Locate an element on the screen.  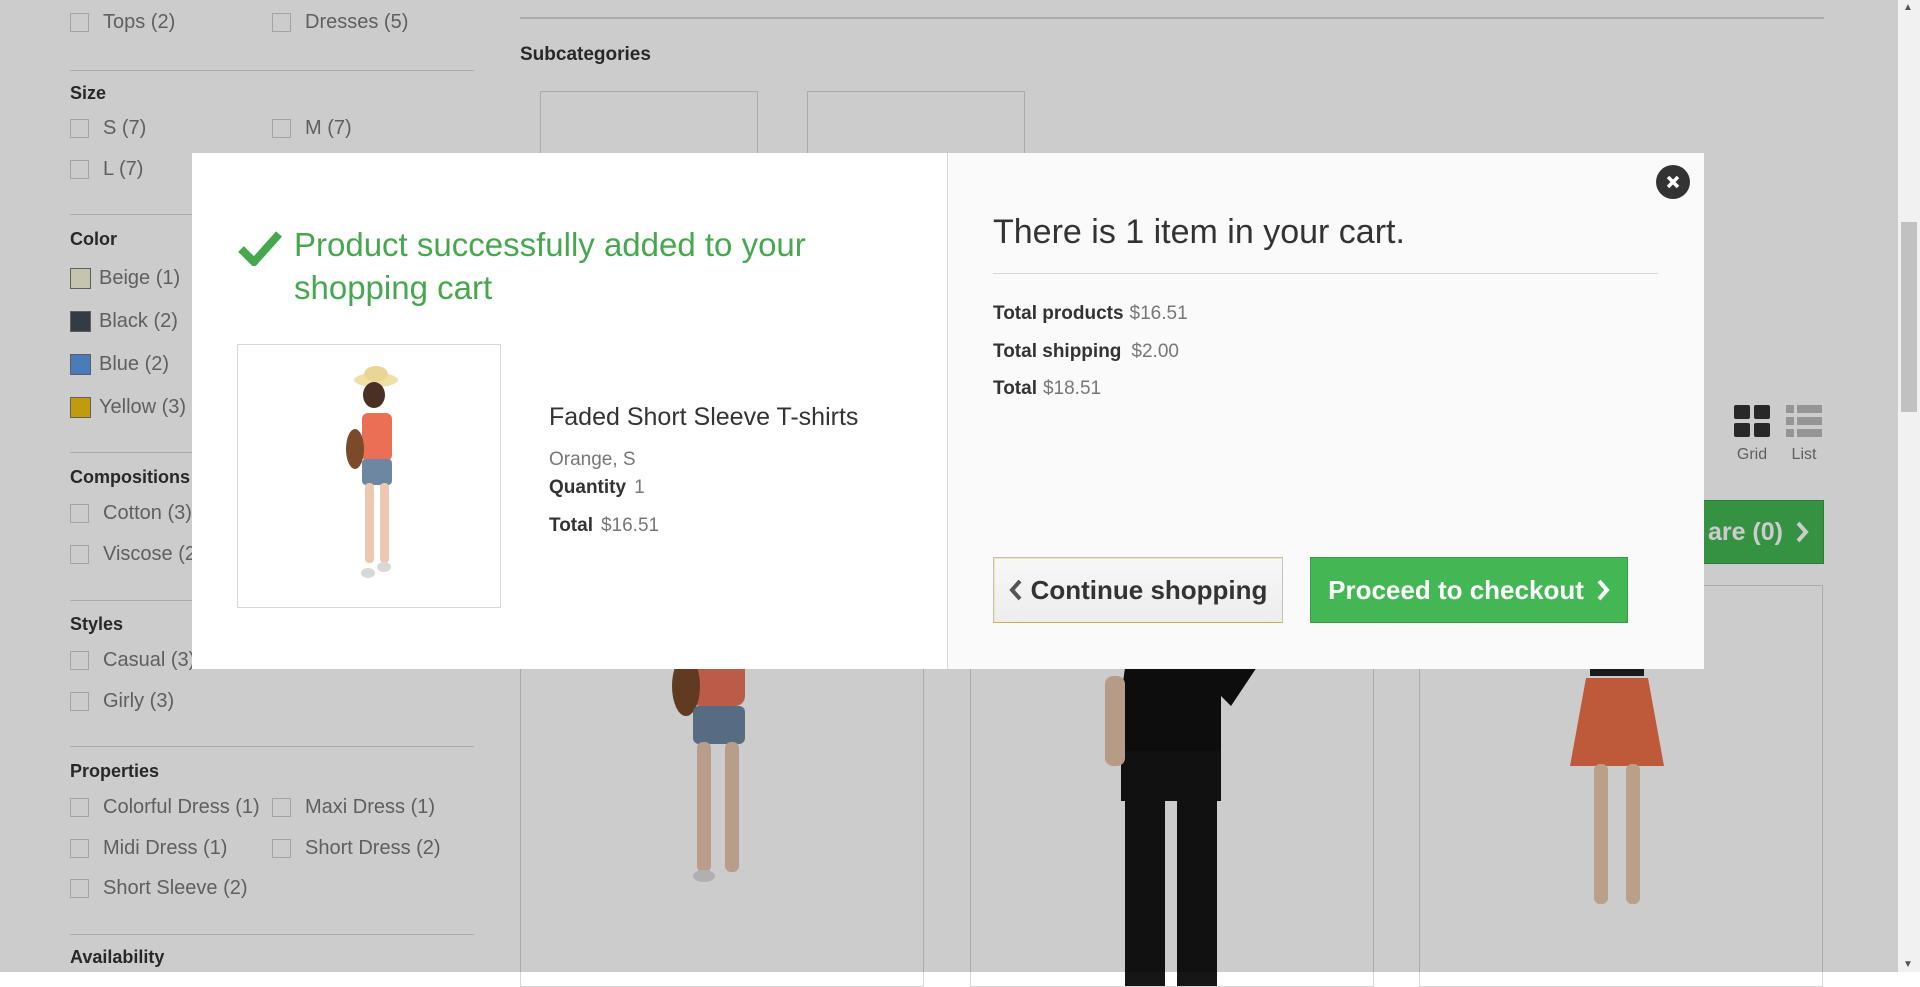
product-photo is located at coordinates (369, 476).